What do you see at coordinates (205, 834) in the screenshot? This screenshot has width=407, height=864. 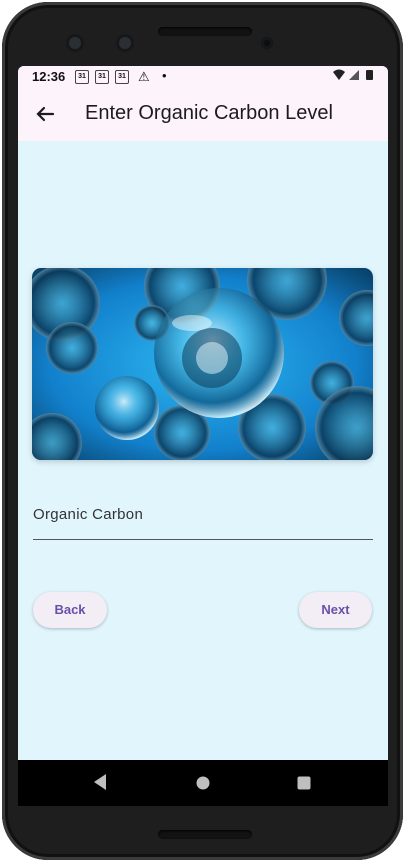 I see `bottom-speaker-grille` at bounding box center [205, 834].